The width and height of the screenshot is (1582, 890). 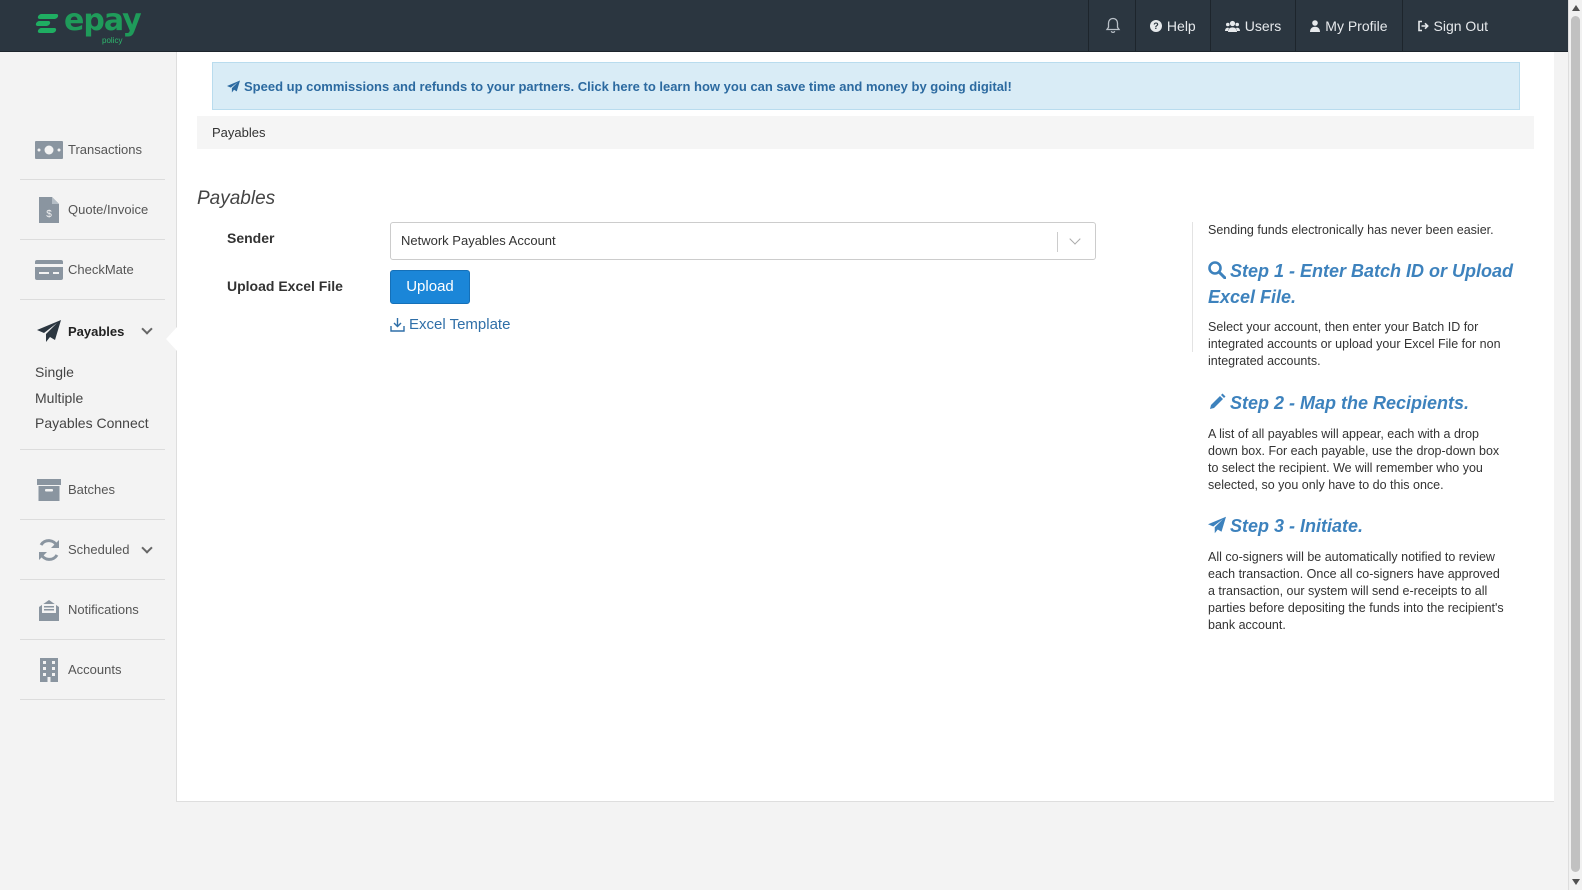 I want to click on my-profile-link: My Profile, so click(x=1348, y=26).